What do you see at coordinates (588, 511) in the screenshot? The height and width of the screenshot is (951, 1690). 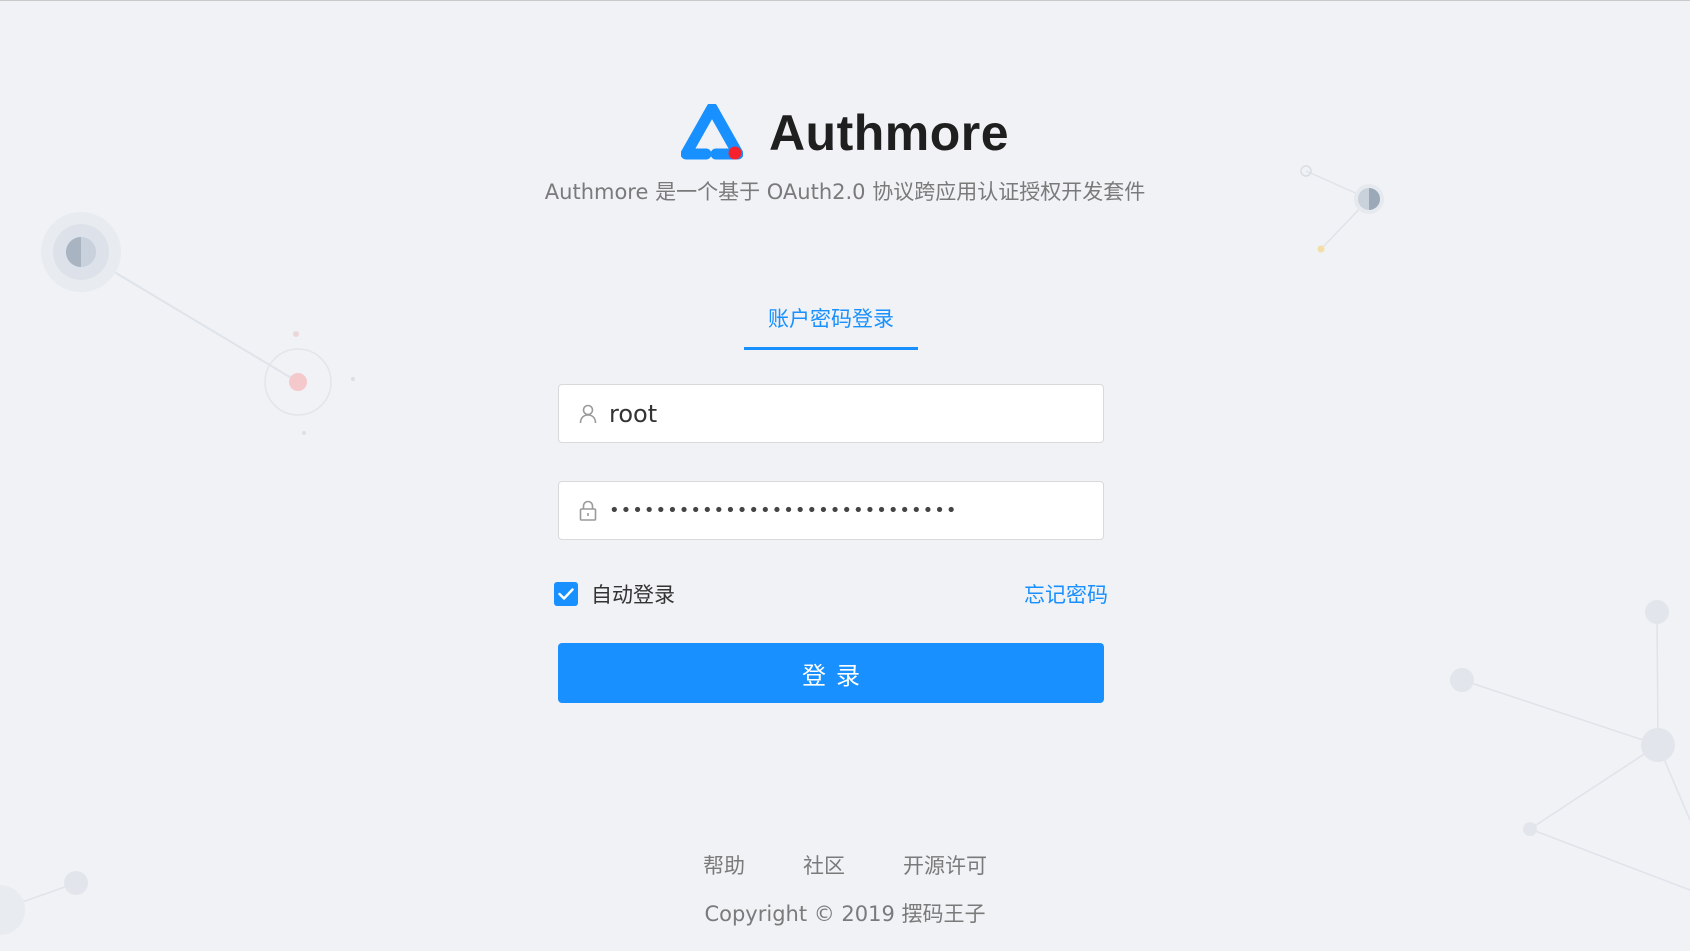 I see `lock-icon` at bounding box center [588, 511].